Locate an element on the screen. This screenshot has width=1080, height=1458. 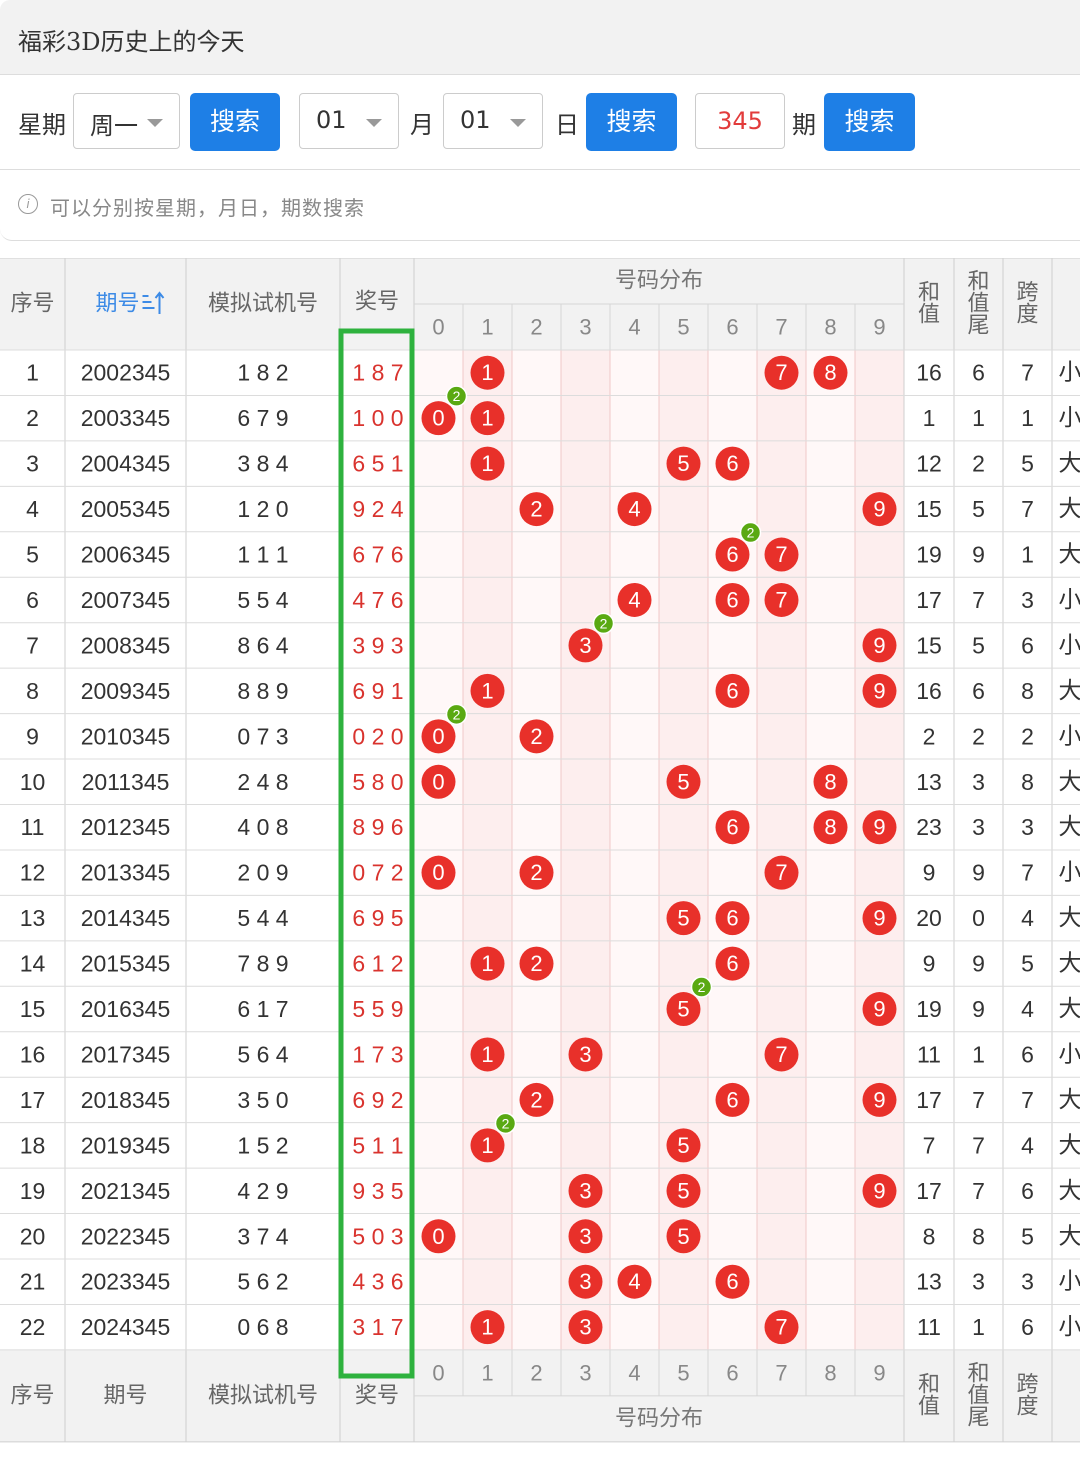
row-sim: 8 8 9 is located at coordinates (262, 691).